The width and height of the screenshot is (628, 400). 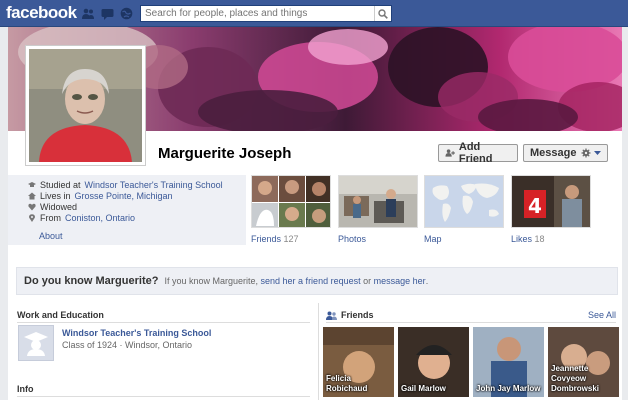 What do you see at coordinates (584, 379) in the screenshot?
I see `friend-name: Jeannette Covyeow Dombrowski` at bounding box center [584, 379].